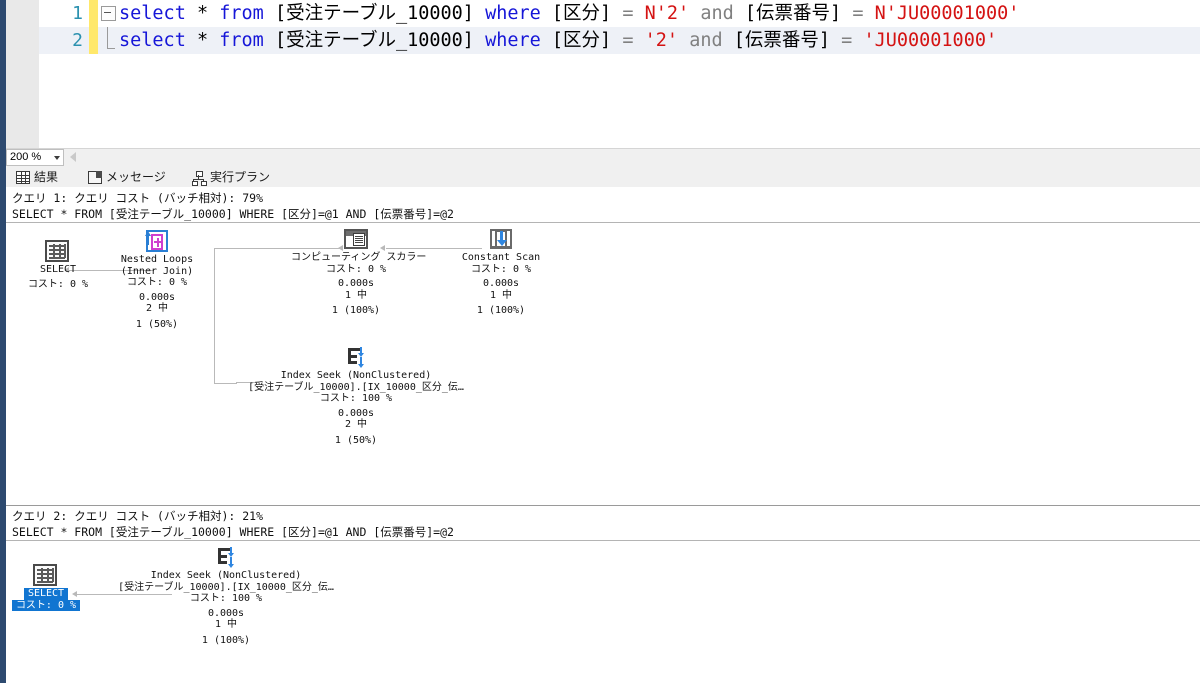  What do you see at coordinates (26, 157) in the screenshot?
I see `zoom-level-value: 200 %` at bounding box center [26, 157].